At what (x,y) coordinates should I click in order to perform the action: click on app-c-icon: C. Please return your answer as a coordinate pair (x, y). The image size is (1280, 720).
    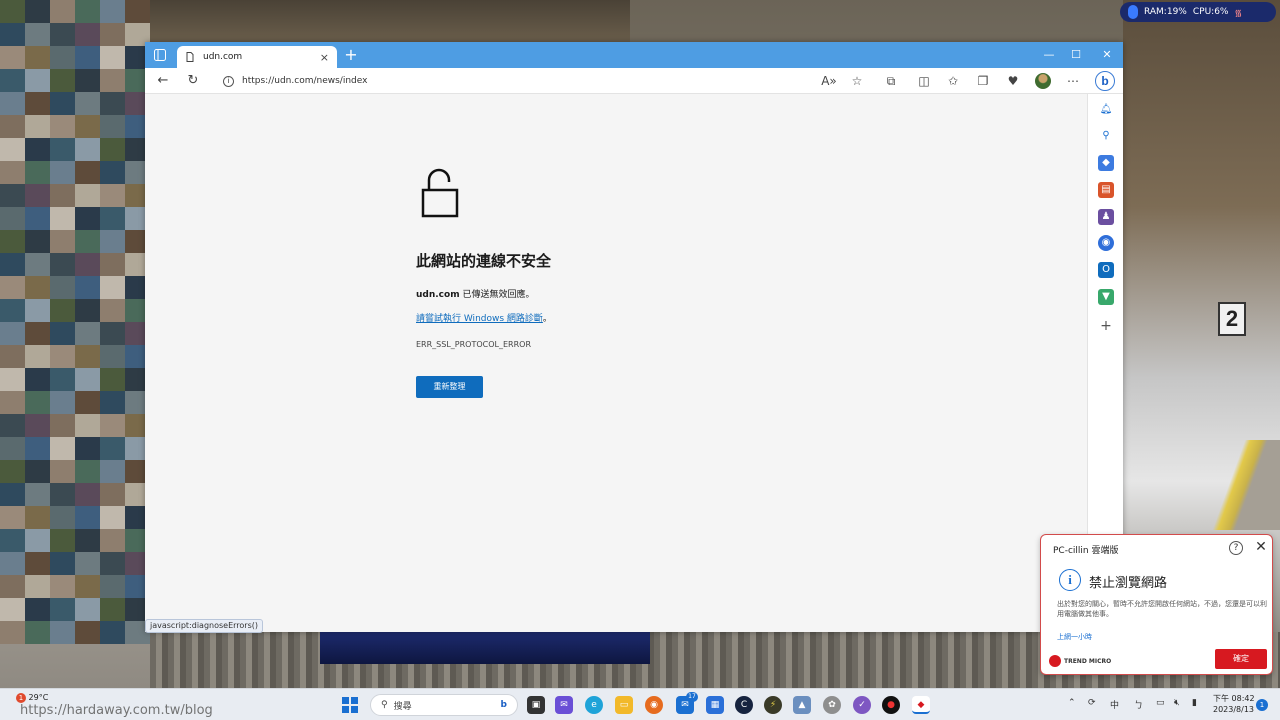
    Looking at the image, I should click on (744, 705).